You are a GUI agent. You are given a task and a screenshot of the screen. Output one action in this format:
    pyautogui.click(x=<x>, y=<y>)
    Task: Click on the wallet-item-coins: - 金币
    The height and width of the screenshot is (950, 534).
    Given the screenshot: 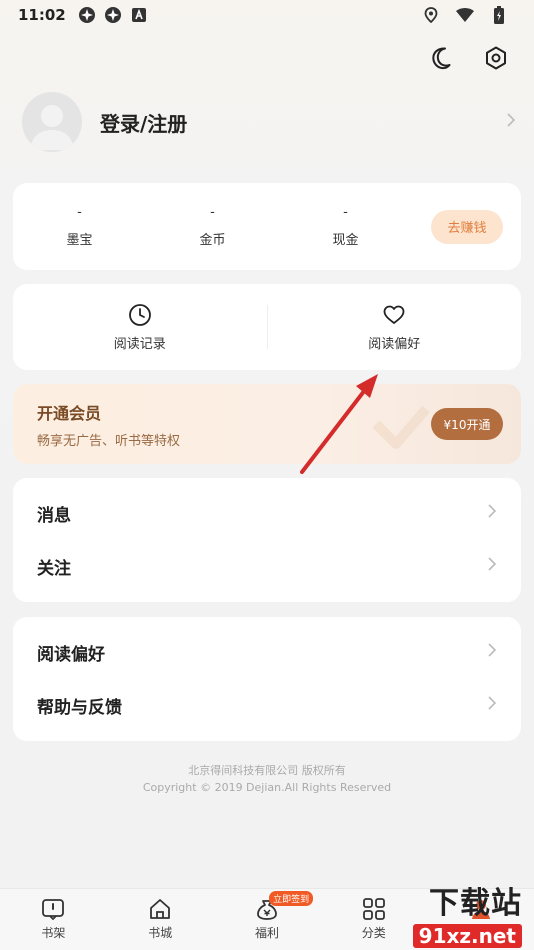 What is the action you would take?
    pyautogui.click(x=212, y=226)
    